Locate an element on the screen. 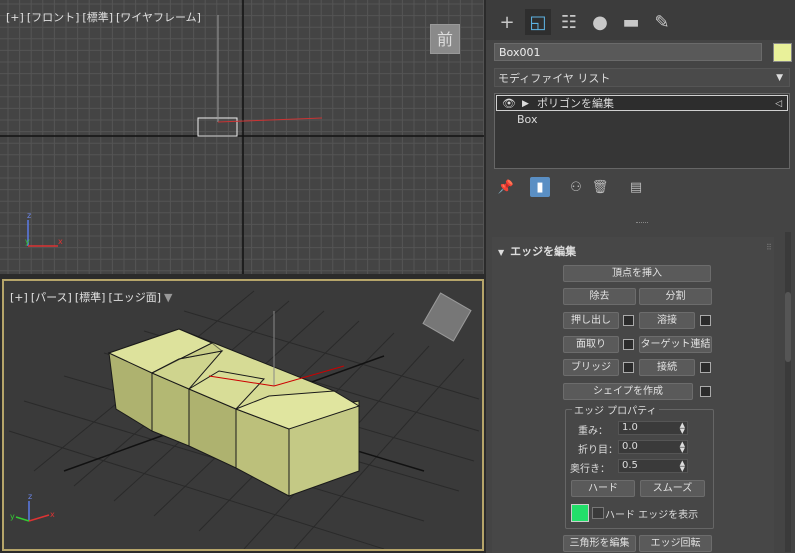 This screenshot has width=795, height=553. panel-scrollbar is located at coordinates (788, 392).